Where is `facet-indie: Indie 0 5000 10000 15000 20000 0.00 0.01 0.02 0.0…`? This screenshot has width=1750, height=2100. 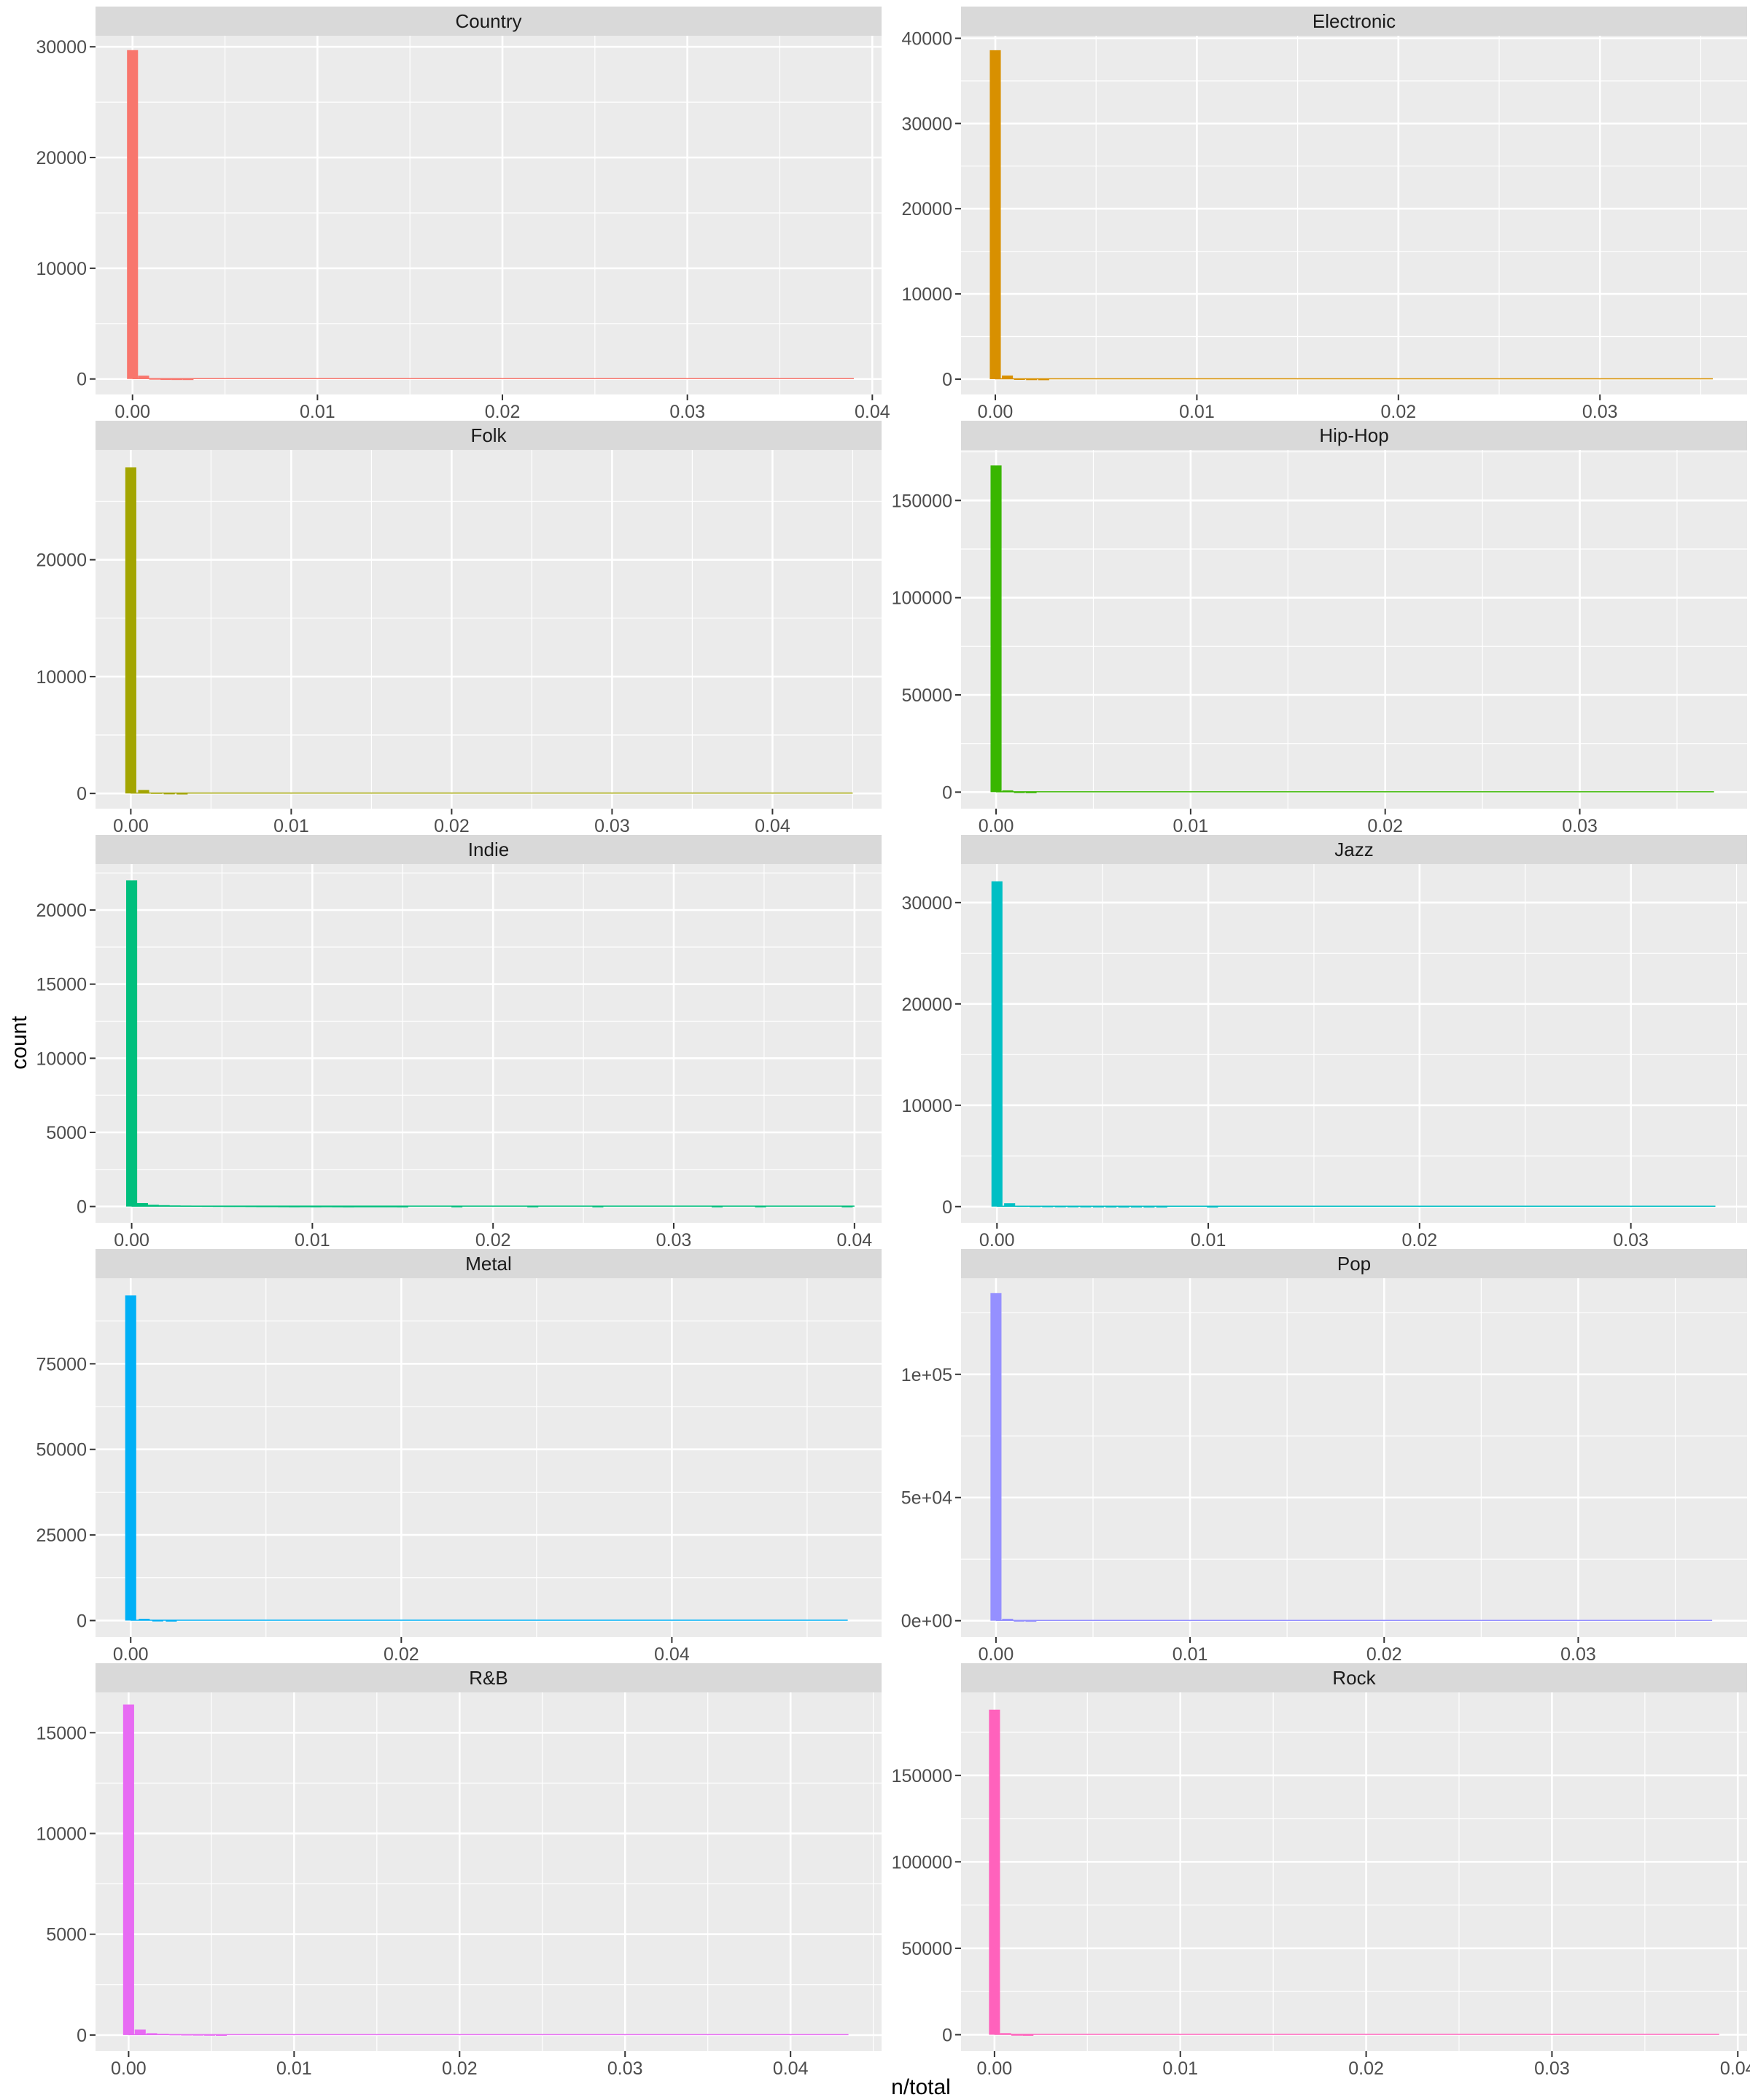
facet-indie: Indie 0 5000 10000 15000 20000 0.00 0.01 0.02 0.0… is located at coordinates (459, 1043).